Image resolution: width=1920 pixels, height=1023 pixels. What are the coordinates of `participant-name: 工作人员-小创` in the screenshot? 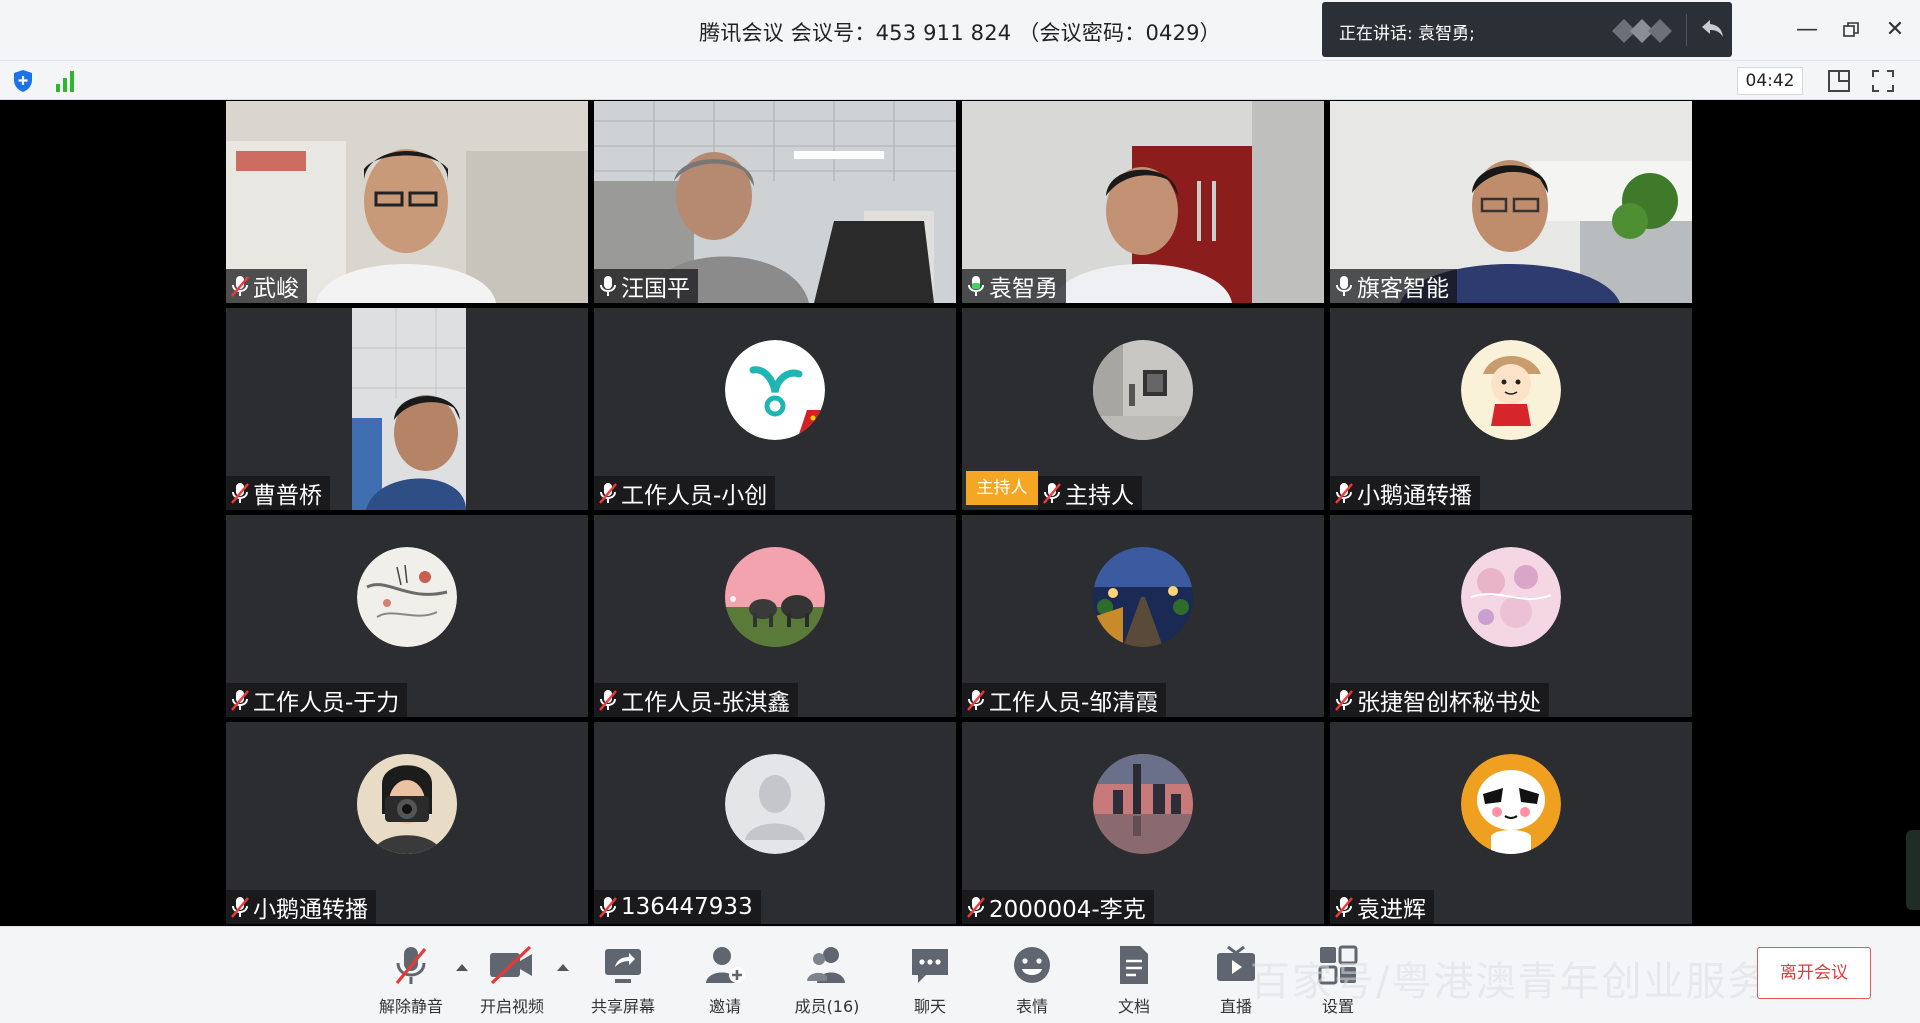 It's located at (694, 496).